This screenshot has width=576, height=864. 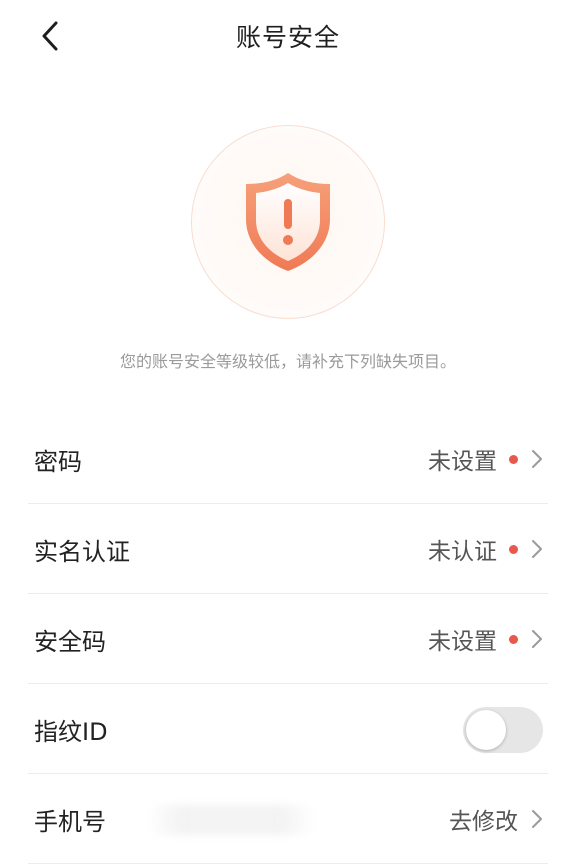 I want to click on phone-label: 手机号, so click(x=70, y=821).